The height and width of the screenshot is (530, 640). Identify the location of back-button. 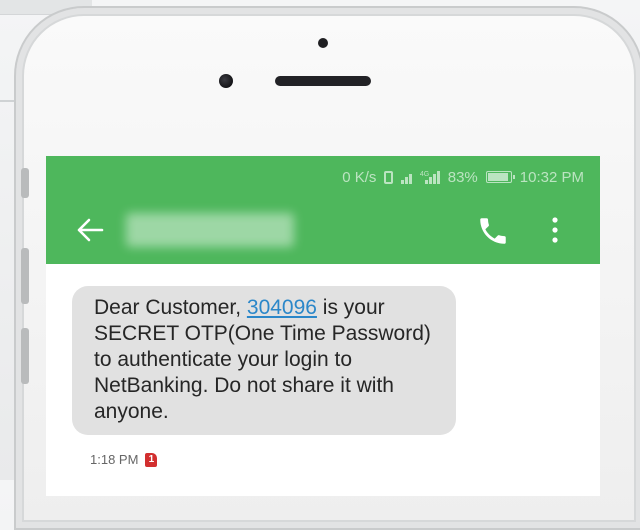
(90, 230).